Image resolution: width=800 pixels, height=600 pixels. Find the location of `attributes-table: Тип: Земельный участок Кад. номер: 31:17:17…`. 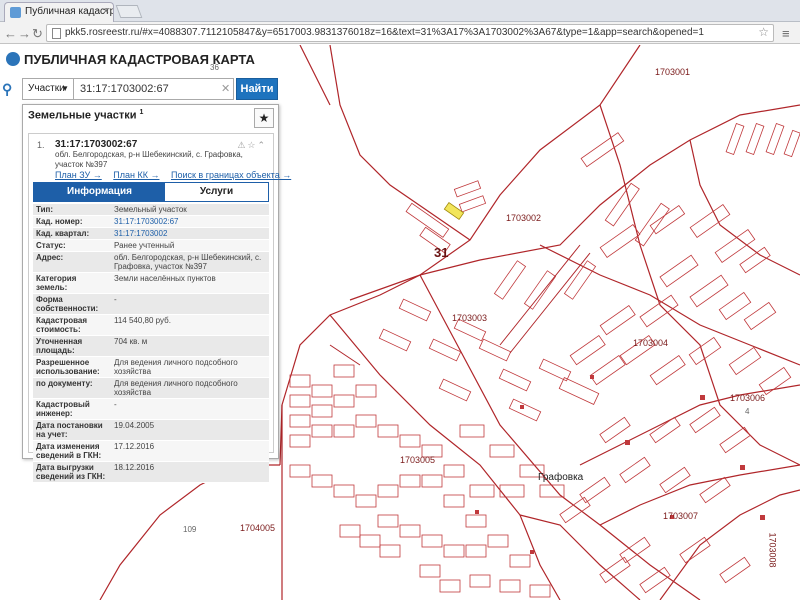

attributes-table: Тип: Земельный участок Кад. номер: 31:17:17… is located at coordinates (151, 343).